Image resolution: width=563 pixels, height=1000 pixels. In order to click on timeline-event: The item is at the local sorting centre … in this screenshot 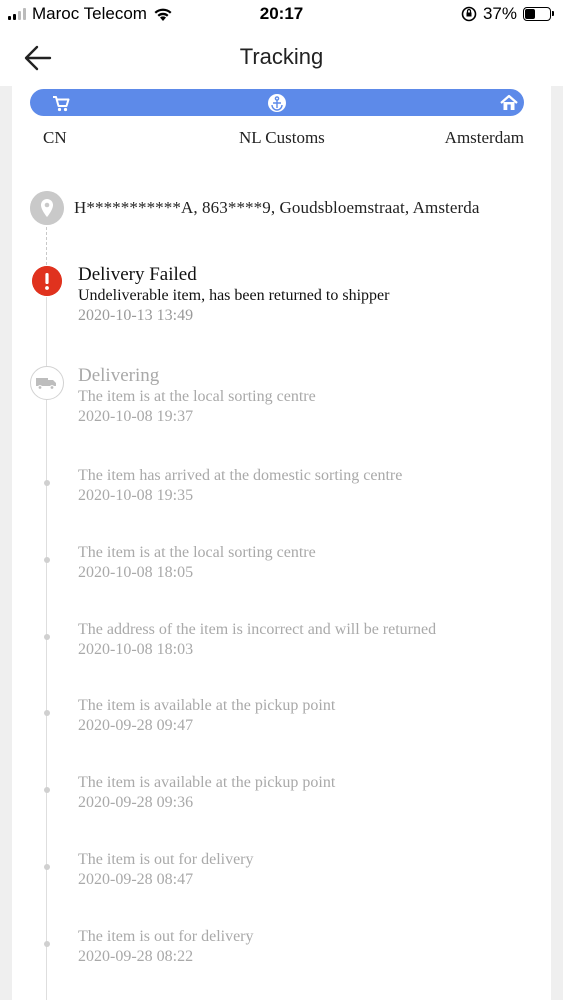, I will do `click(308, 563)`.